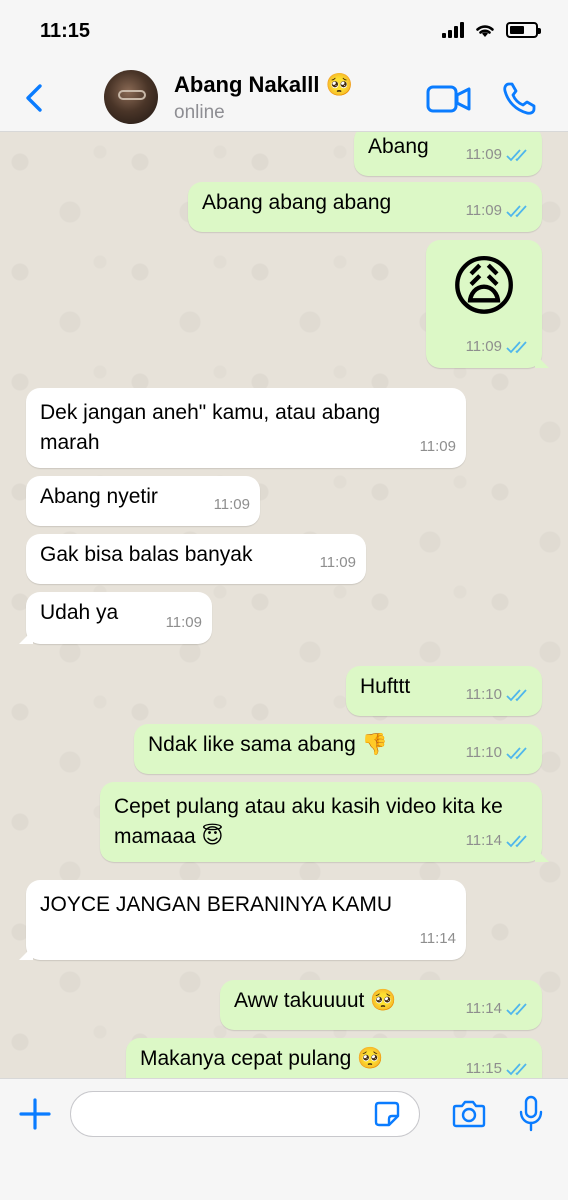 This screenshot has width=568, height=1200. What do you see at coordinates (453, 30) in the screenshot?
I see `cellular-signal-icon` at bounding box center [453, 30].